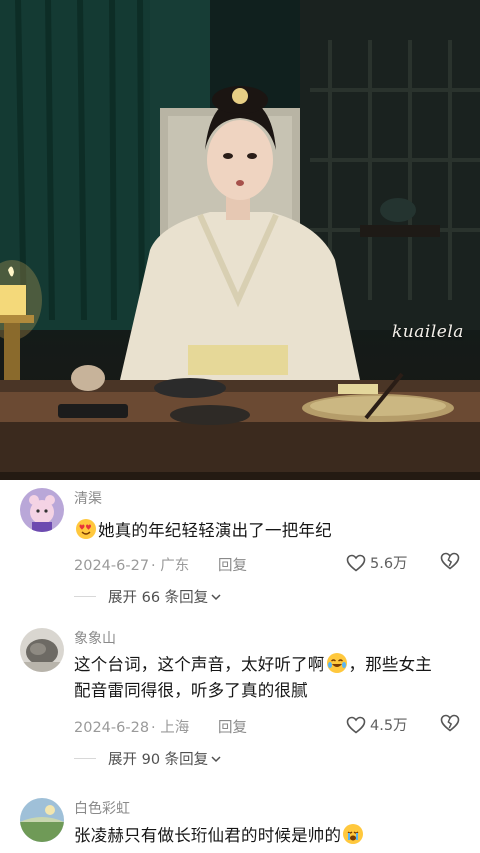 The width and height of the screenshot is (480, 853). Describe the element at coordinates (191, 690) in the screenshot. I see `comment-text-line: 配音雷同得很，听多了真的很腻` at that location.